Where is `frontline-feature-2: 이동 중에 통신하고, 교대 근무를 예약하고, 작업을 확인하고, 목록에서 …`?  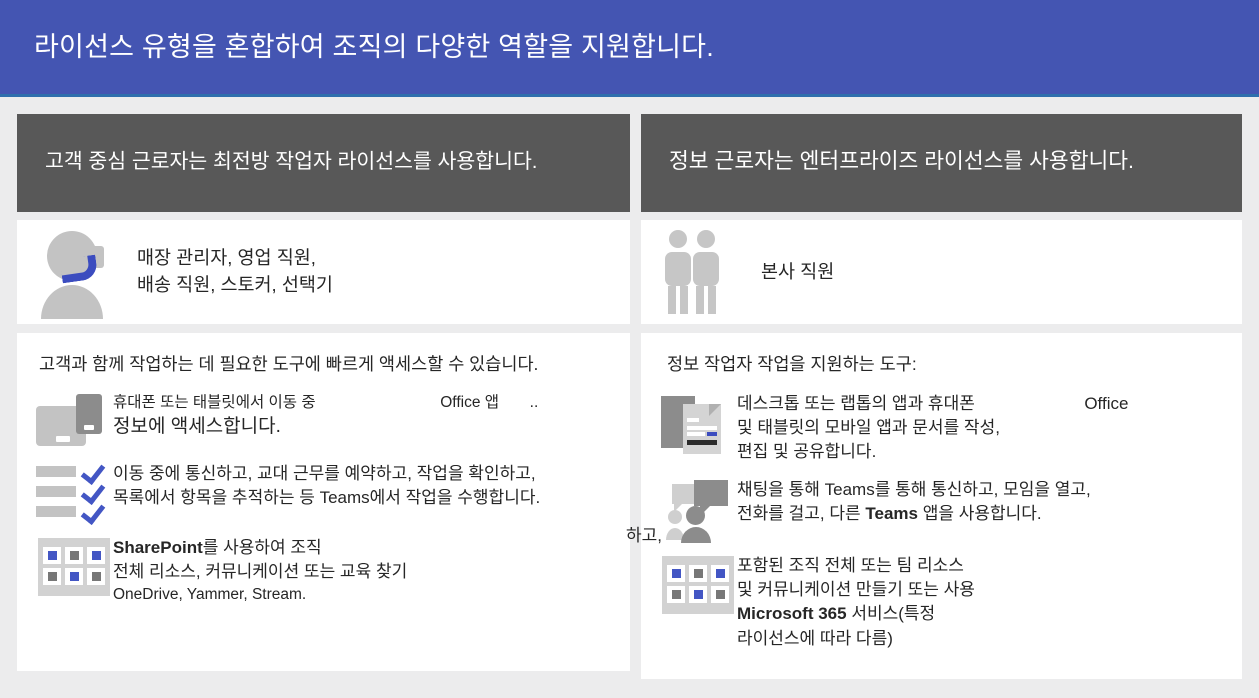
frontline-feature-2: 이동 중에 통신하고, 교대 근무를 예약하고, 작업을 확인하고, 목록에서 … is located at coordinates (325, 491).